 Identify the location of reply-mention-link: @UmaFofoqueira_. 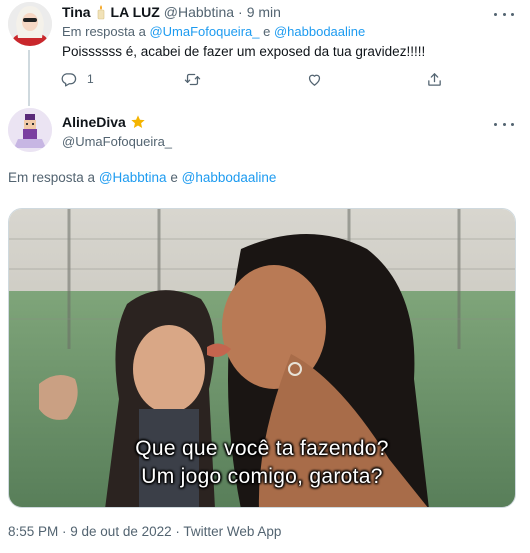
(204, 31).